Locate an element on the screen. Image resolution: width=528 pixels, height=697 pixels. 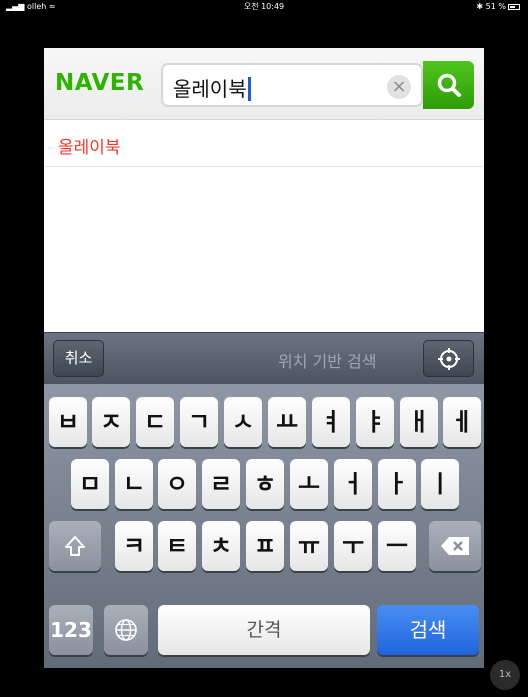
backspace-key is located at coordinates (455, 546).